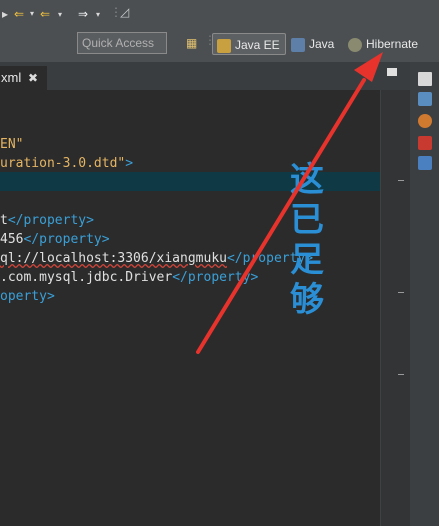  Describe the element at coordinates (4, 220) in the screenshot. I see `code-token: t` at that location.